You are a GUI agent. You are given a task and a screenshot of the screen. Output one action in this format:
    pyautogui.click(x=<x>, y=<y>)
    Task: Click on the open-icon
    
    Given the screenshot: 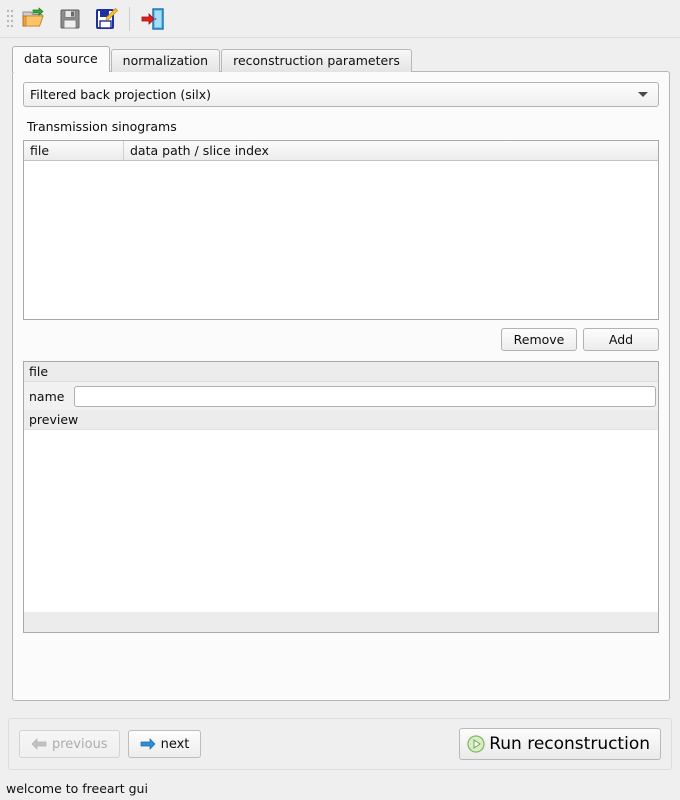 What is the action you would take?
    pyautogui.click(x=33, y=16)
    